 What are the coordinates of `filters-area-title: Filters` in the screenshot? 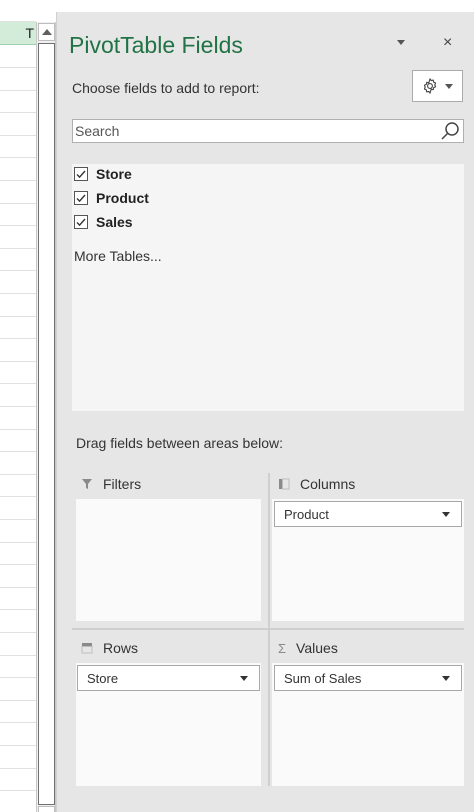 It's located at (122, 484).